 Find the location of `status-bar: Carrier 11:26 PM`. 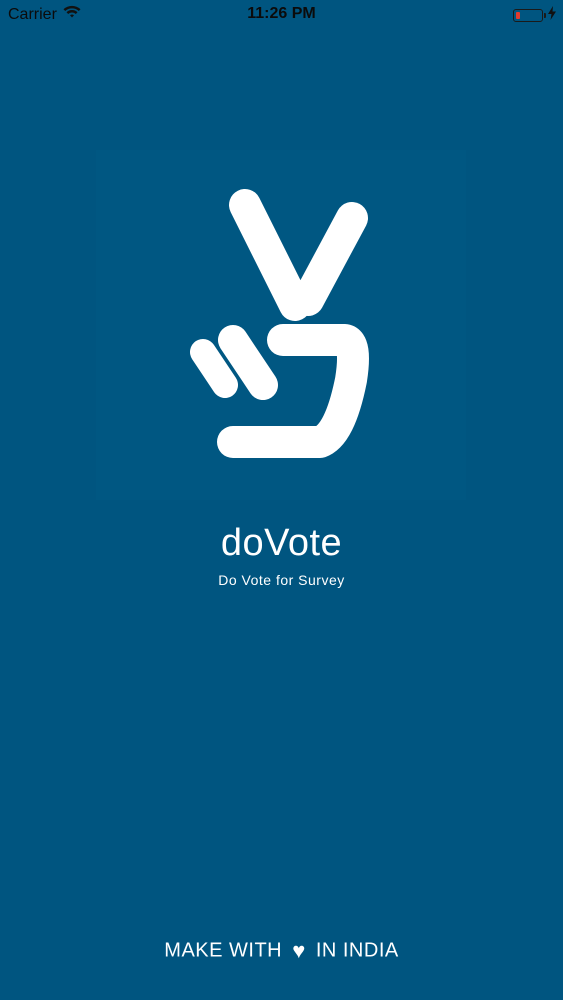

status-bar: Carrier 11:26 PM is located at coordinates (281, 15).